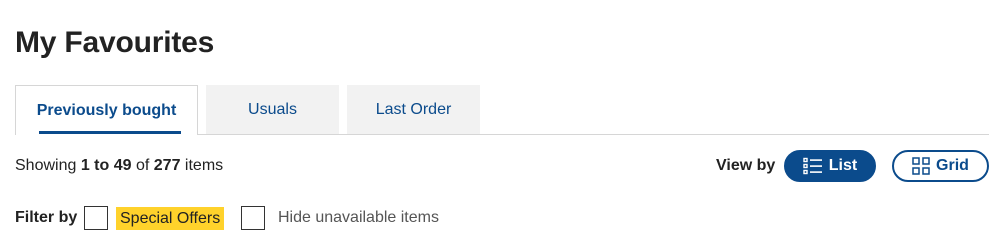 The image size is (1003, 250). Describe the element at coordinates (46, 165) in the screenshot. I see `results-prefix: Showing` at that location.